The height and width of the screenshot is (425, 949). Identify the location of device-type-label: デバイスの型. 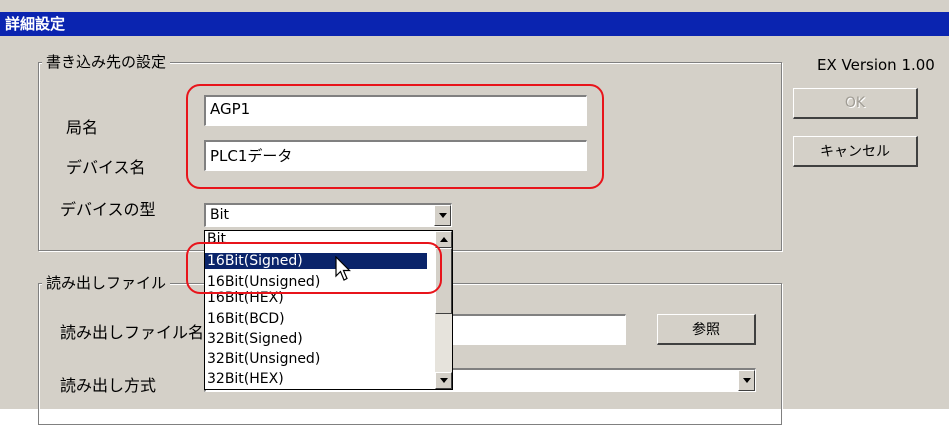
(108, 209).